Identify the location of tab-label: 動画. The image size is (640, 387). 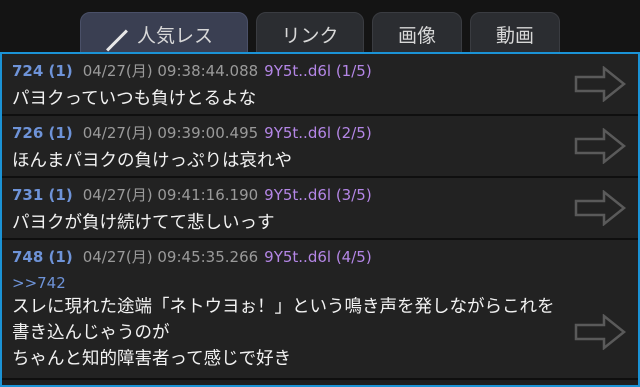
(514, 36).